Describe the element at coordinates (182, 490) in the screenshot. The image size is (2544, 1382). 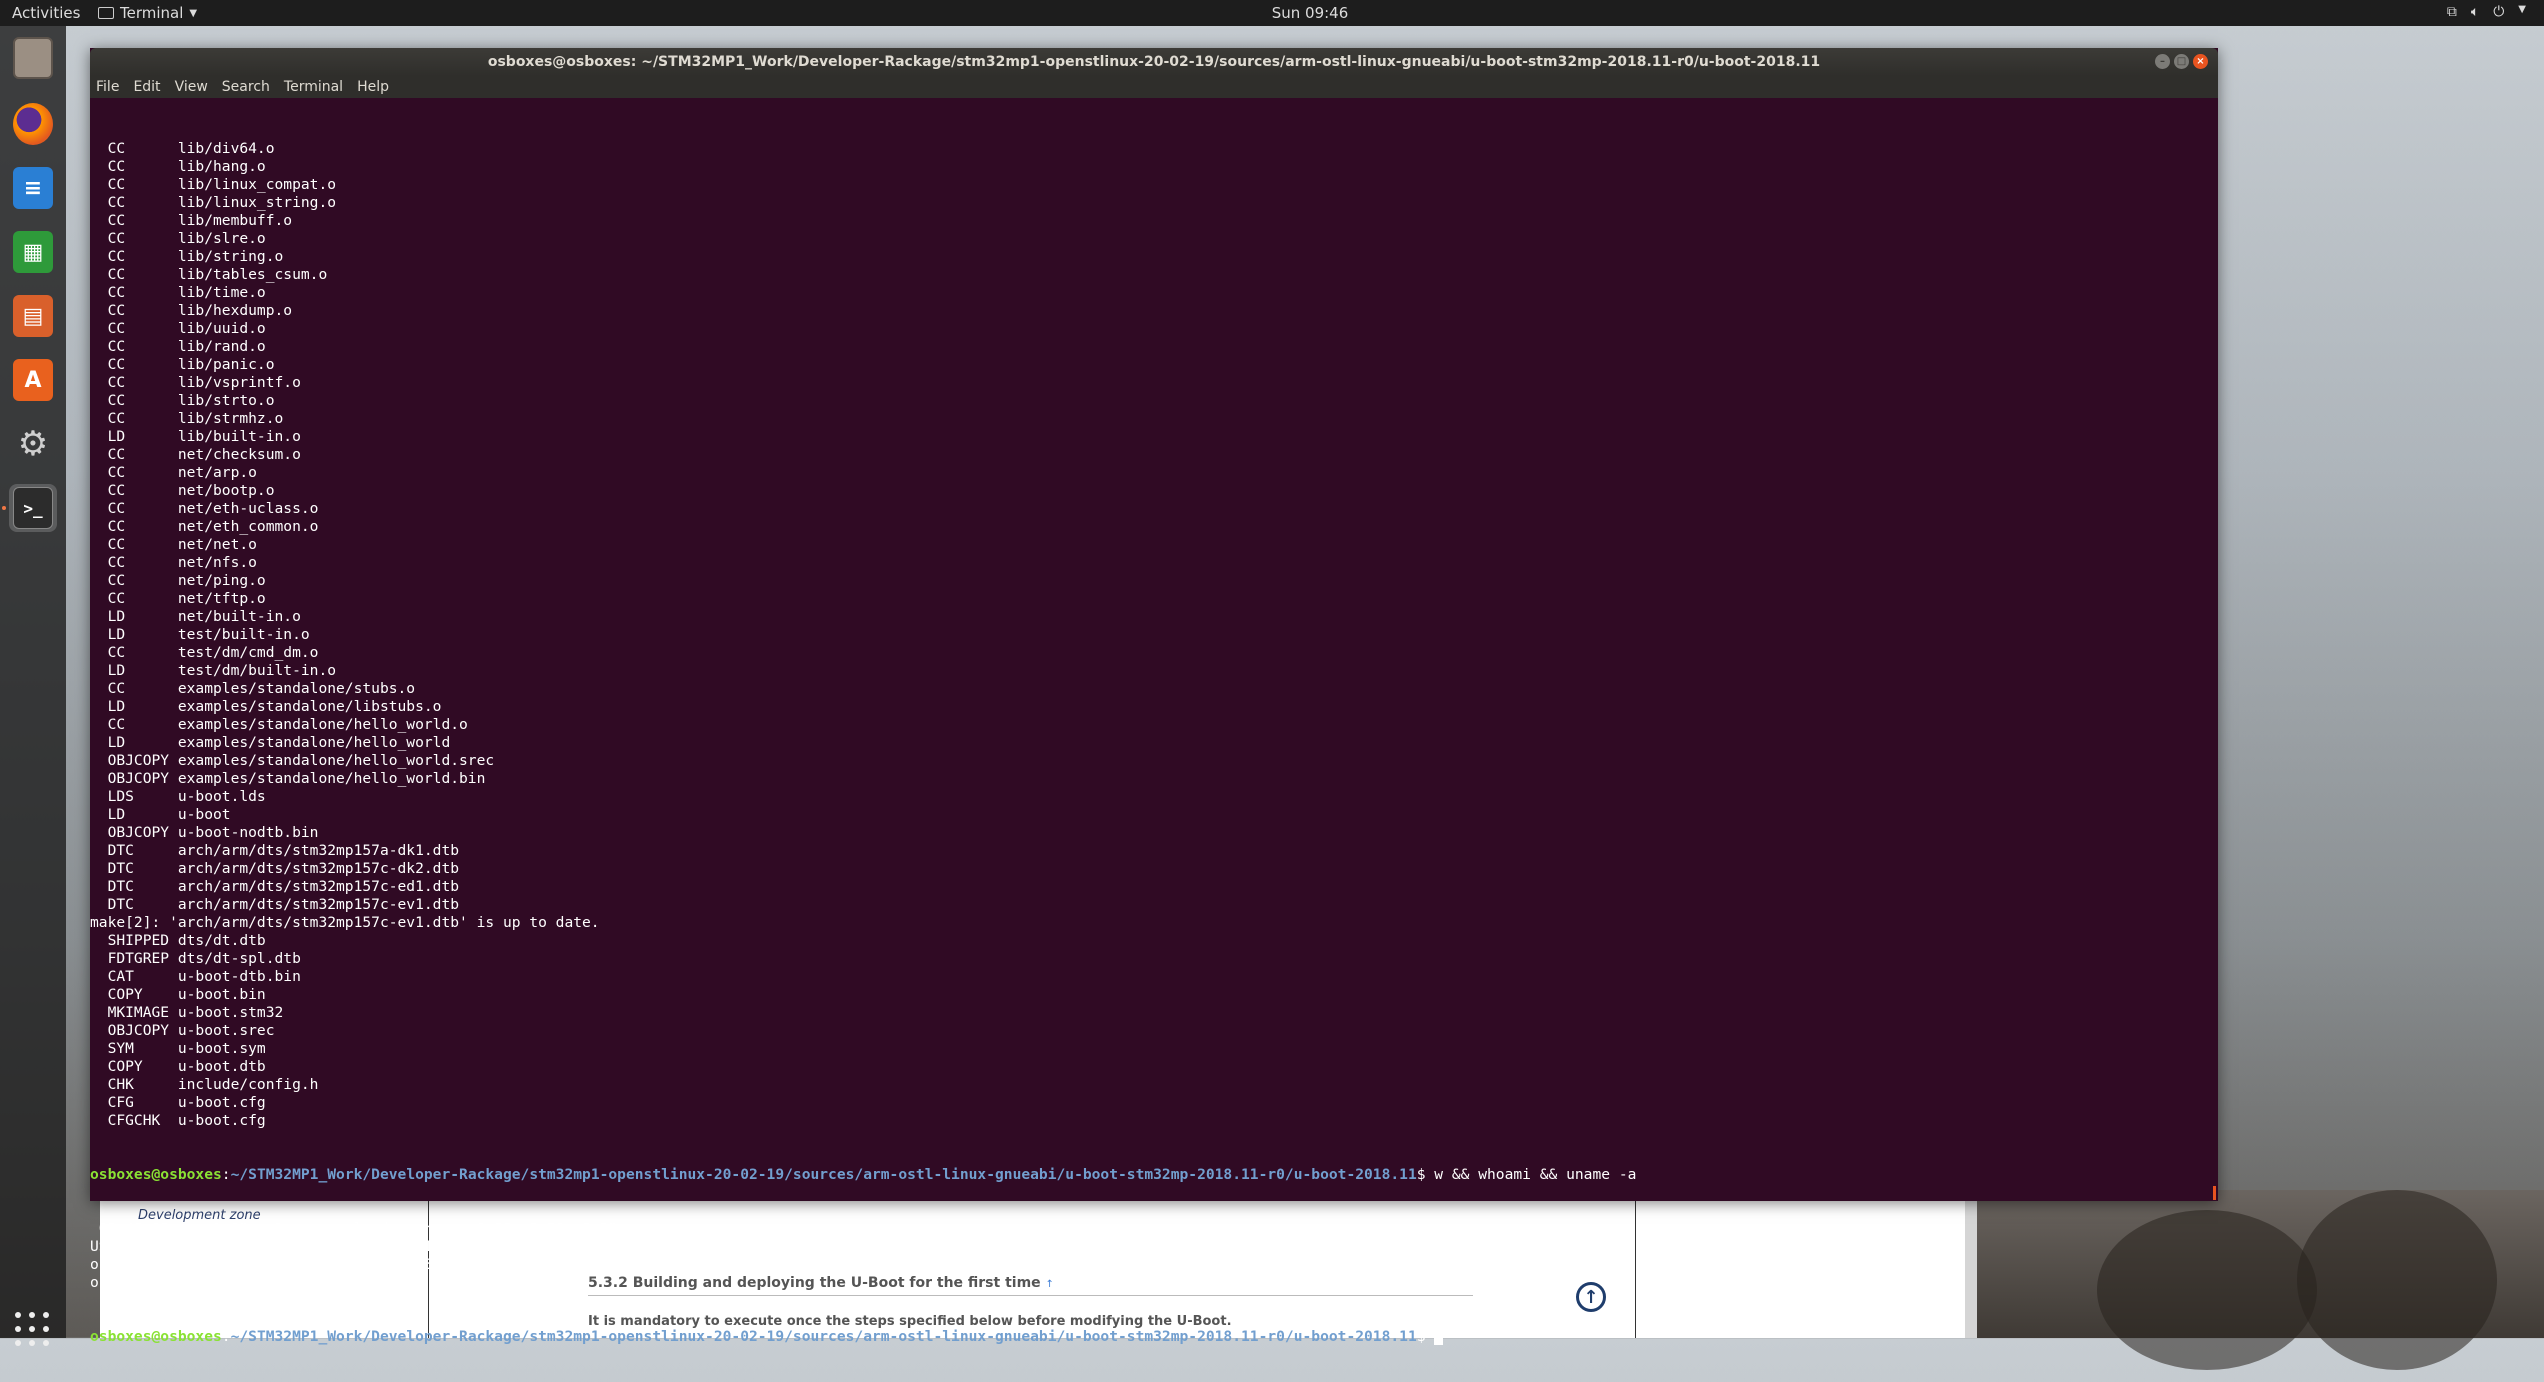
I see `terminal-line: CC net/bootp.o` at that location.